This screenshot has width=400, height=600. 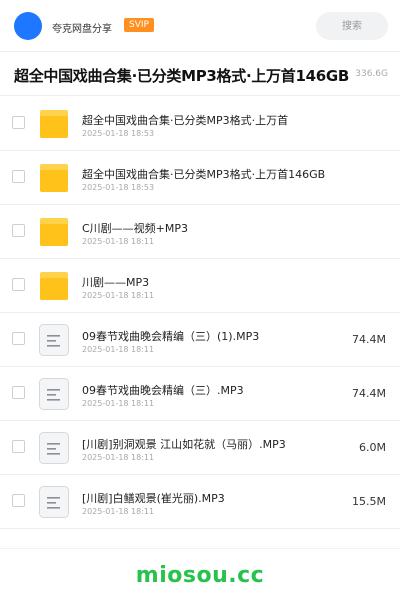 I want to click on file-row: 09春节戏曲晚会精编（三）.MP3 2025-01-18 18:11 74.4M, so click(x=200, y=394).